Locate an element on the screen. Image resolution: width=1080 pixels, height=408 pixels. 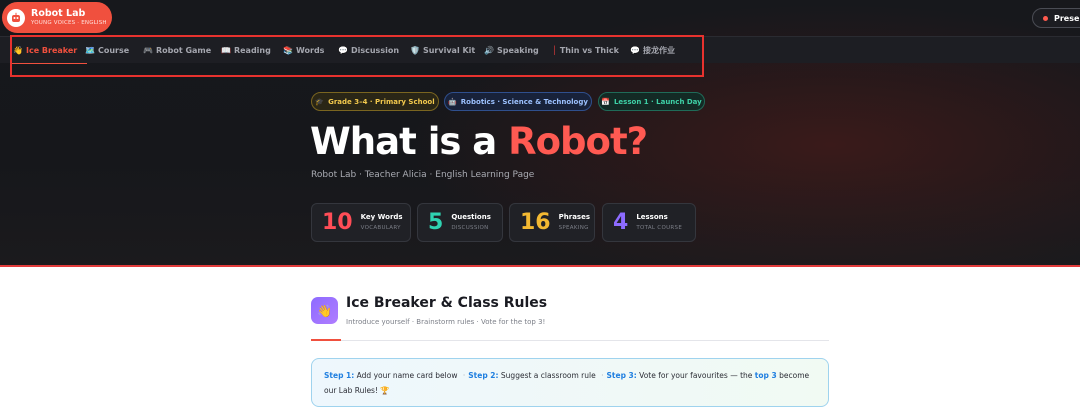
stat-value: 10 is located at coordinates (337, 222).